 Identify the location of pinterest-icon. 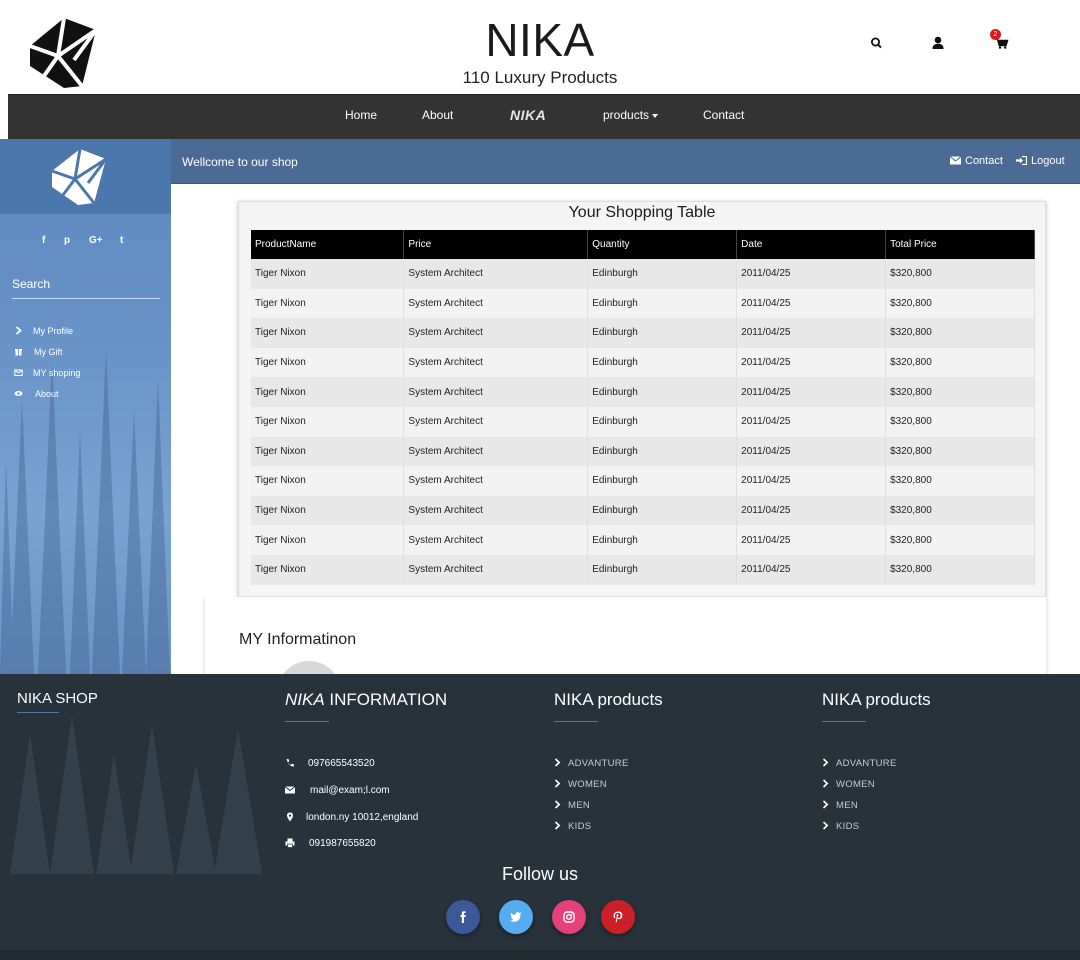
(618, 917).